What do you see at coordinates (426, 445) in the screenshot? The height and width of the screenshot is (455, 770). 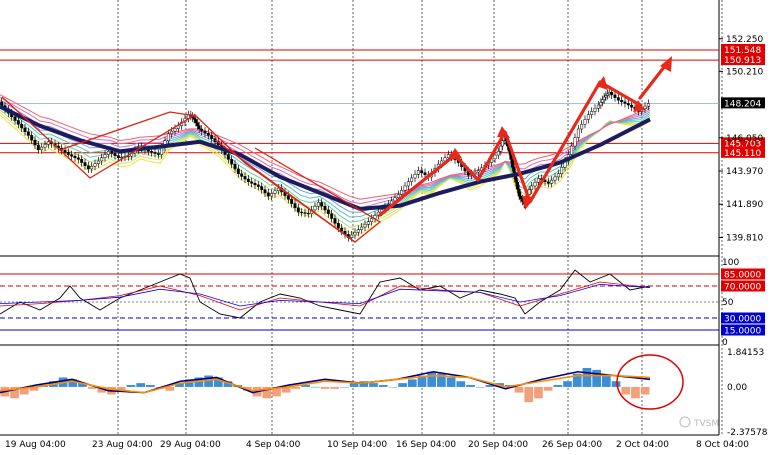 I see `x-tick-label: 16 Sep 04:00` at bounding box center [426, 445].